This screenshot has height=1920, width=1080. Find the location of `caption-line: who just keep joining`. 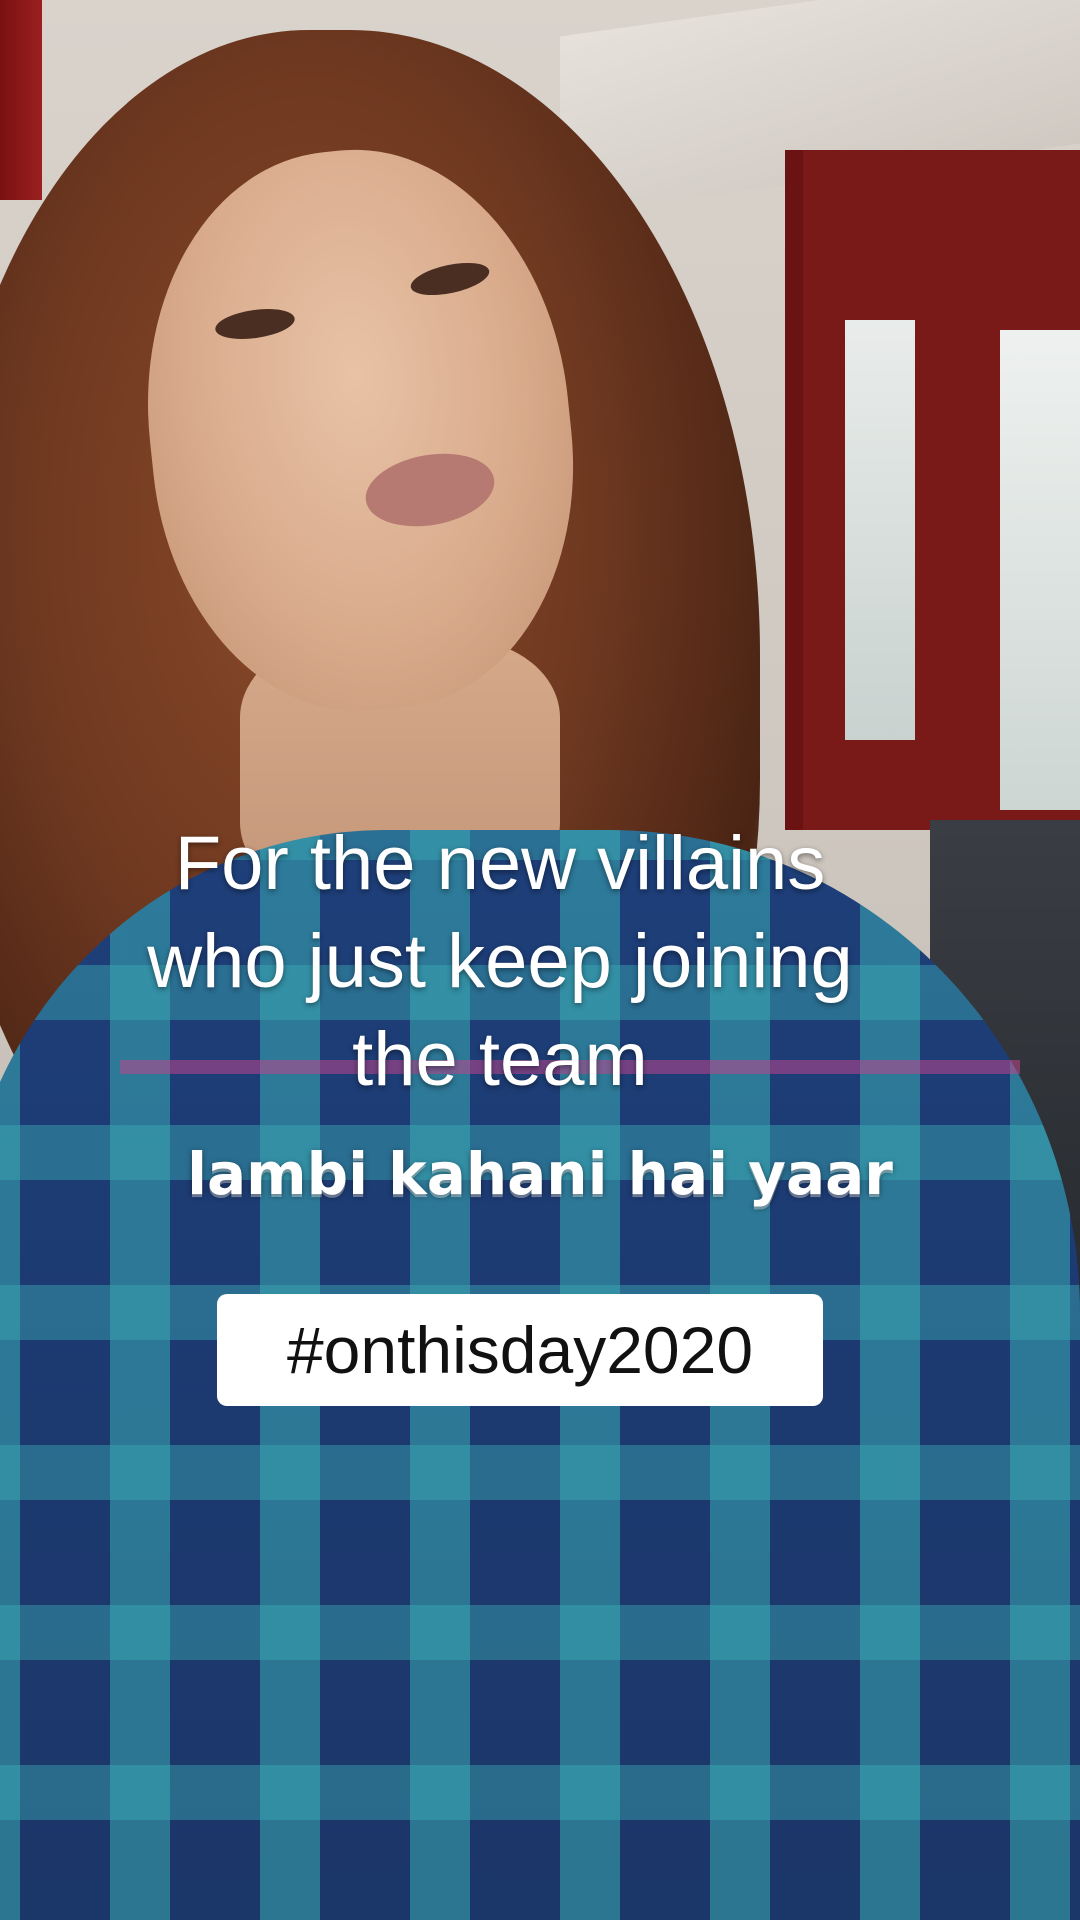

caption-line: who just keep joining is located at coordinates (500, 961).